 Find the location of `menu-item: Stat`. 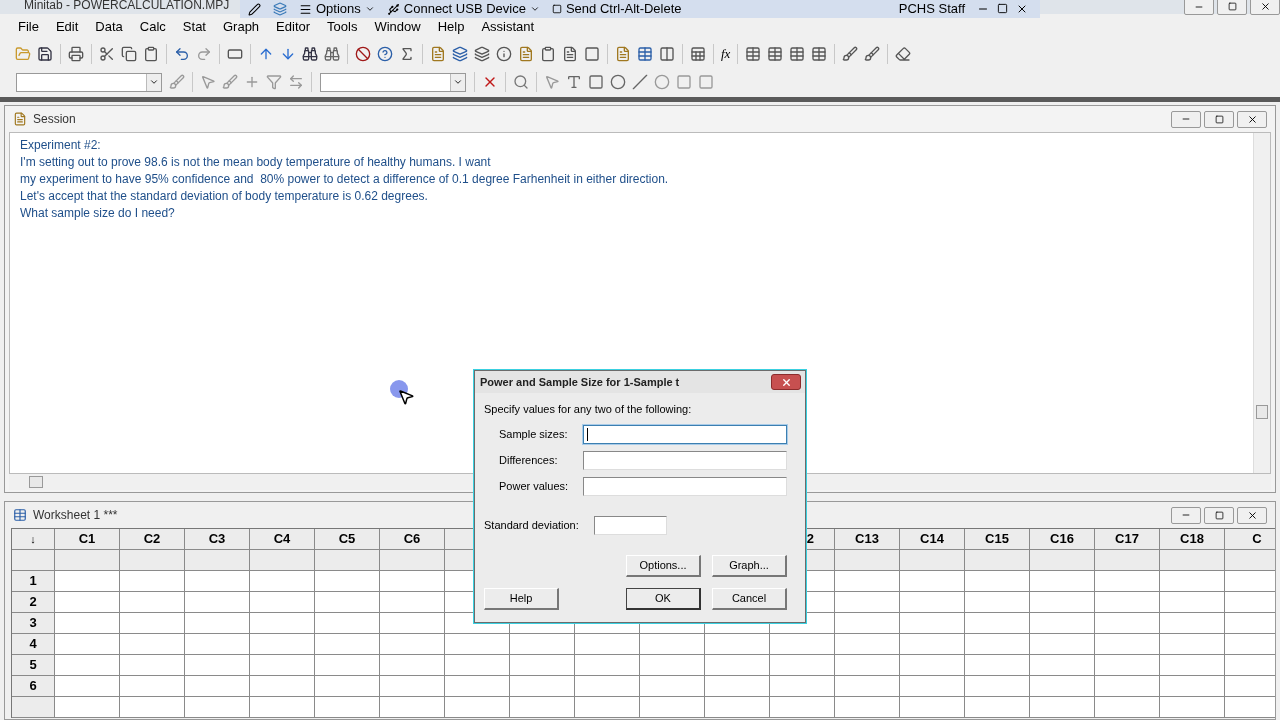

menu-item: Stat is located at coordinates (194, 27).